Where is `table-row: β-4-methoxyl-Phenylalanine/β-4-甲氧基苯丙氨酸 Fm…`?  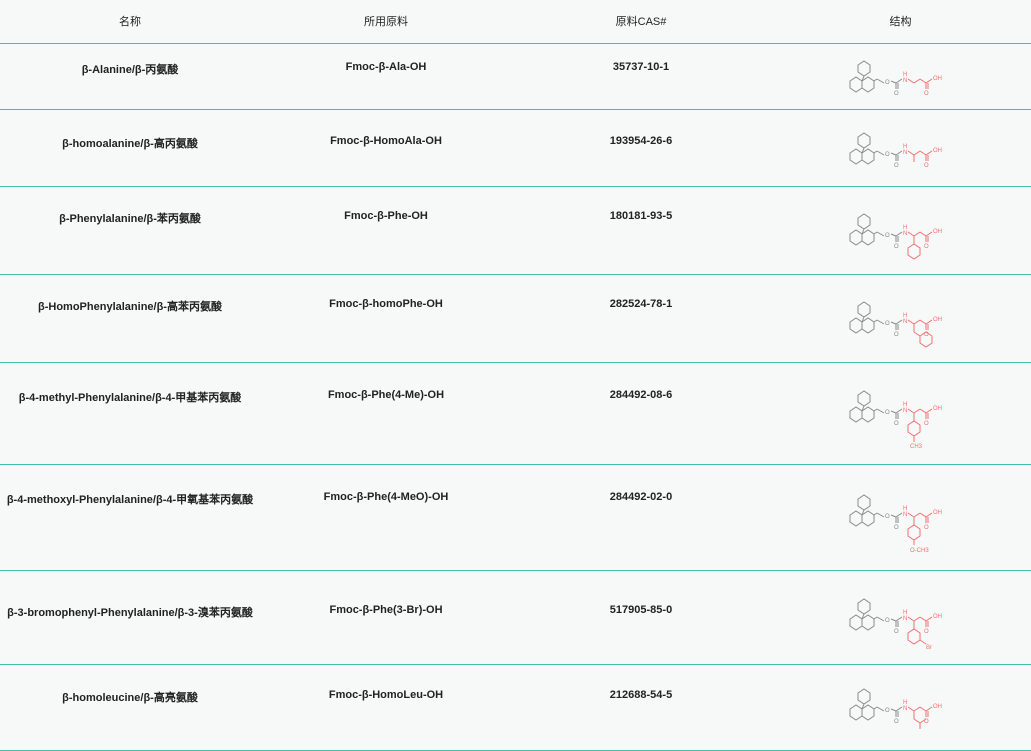
table-row: β-4-methoxyl-Phenylalanine/β-4-甲氧基苯丙氨酸 Fm… is located at coordinates (515, 517).